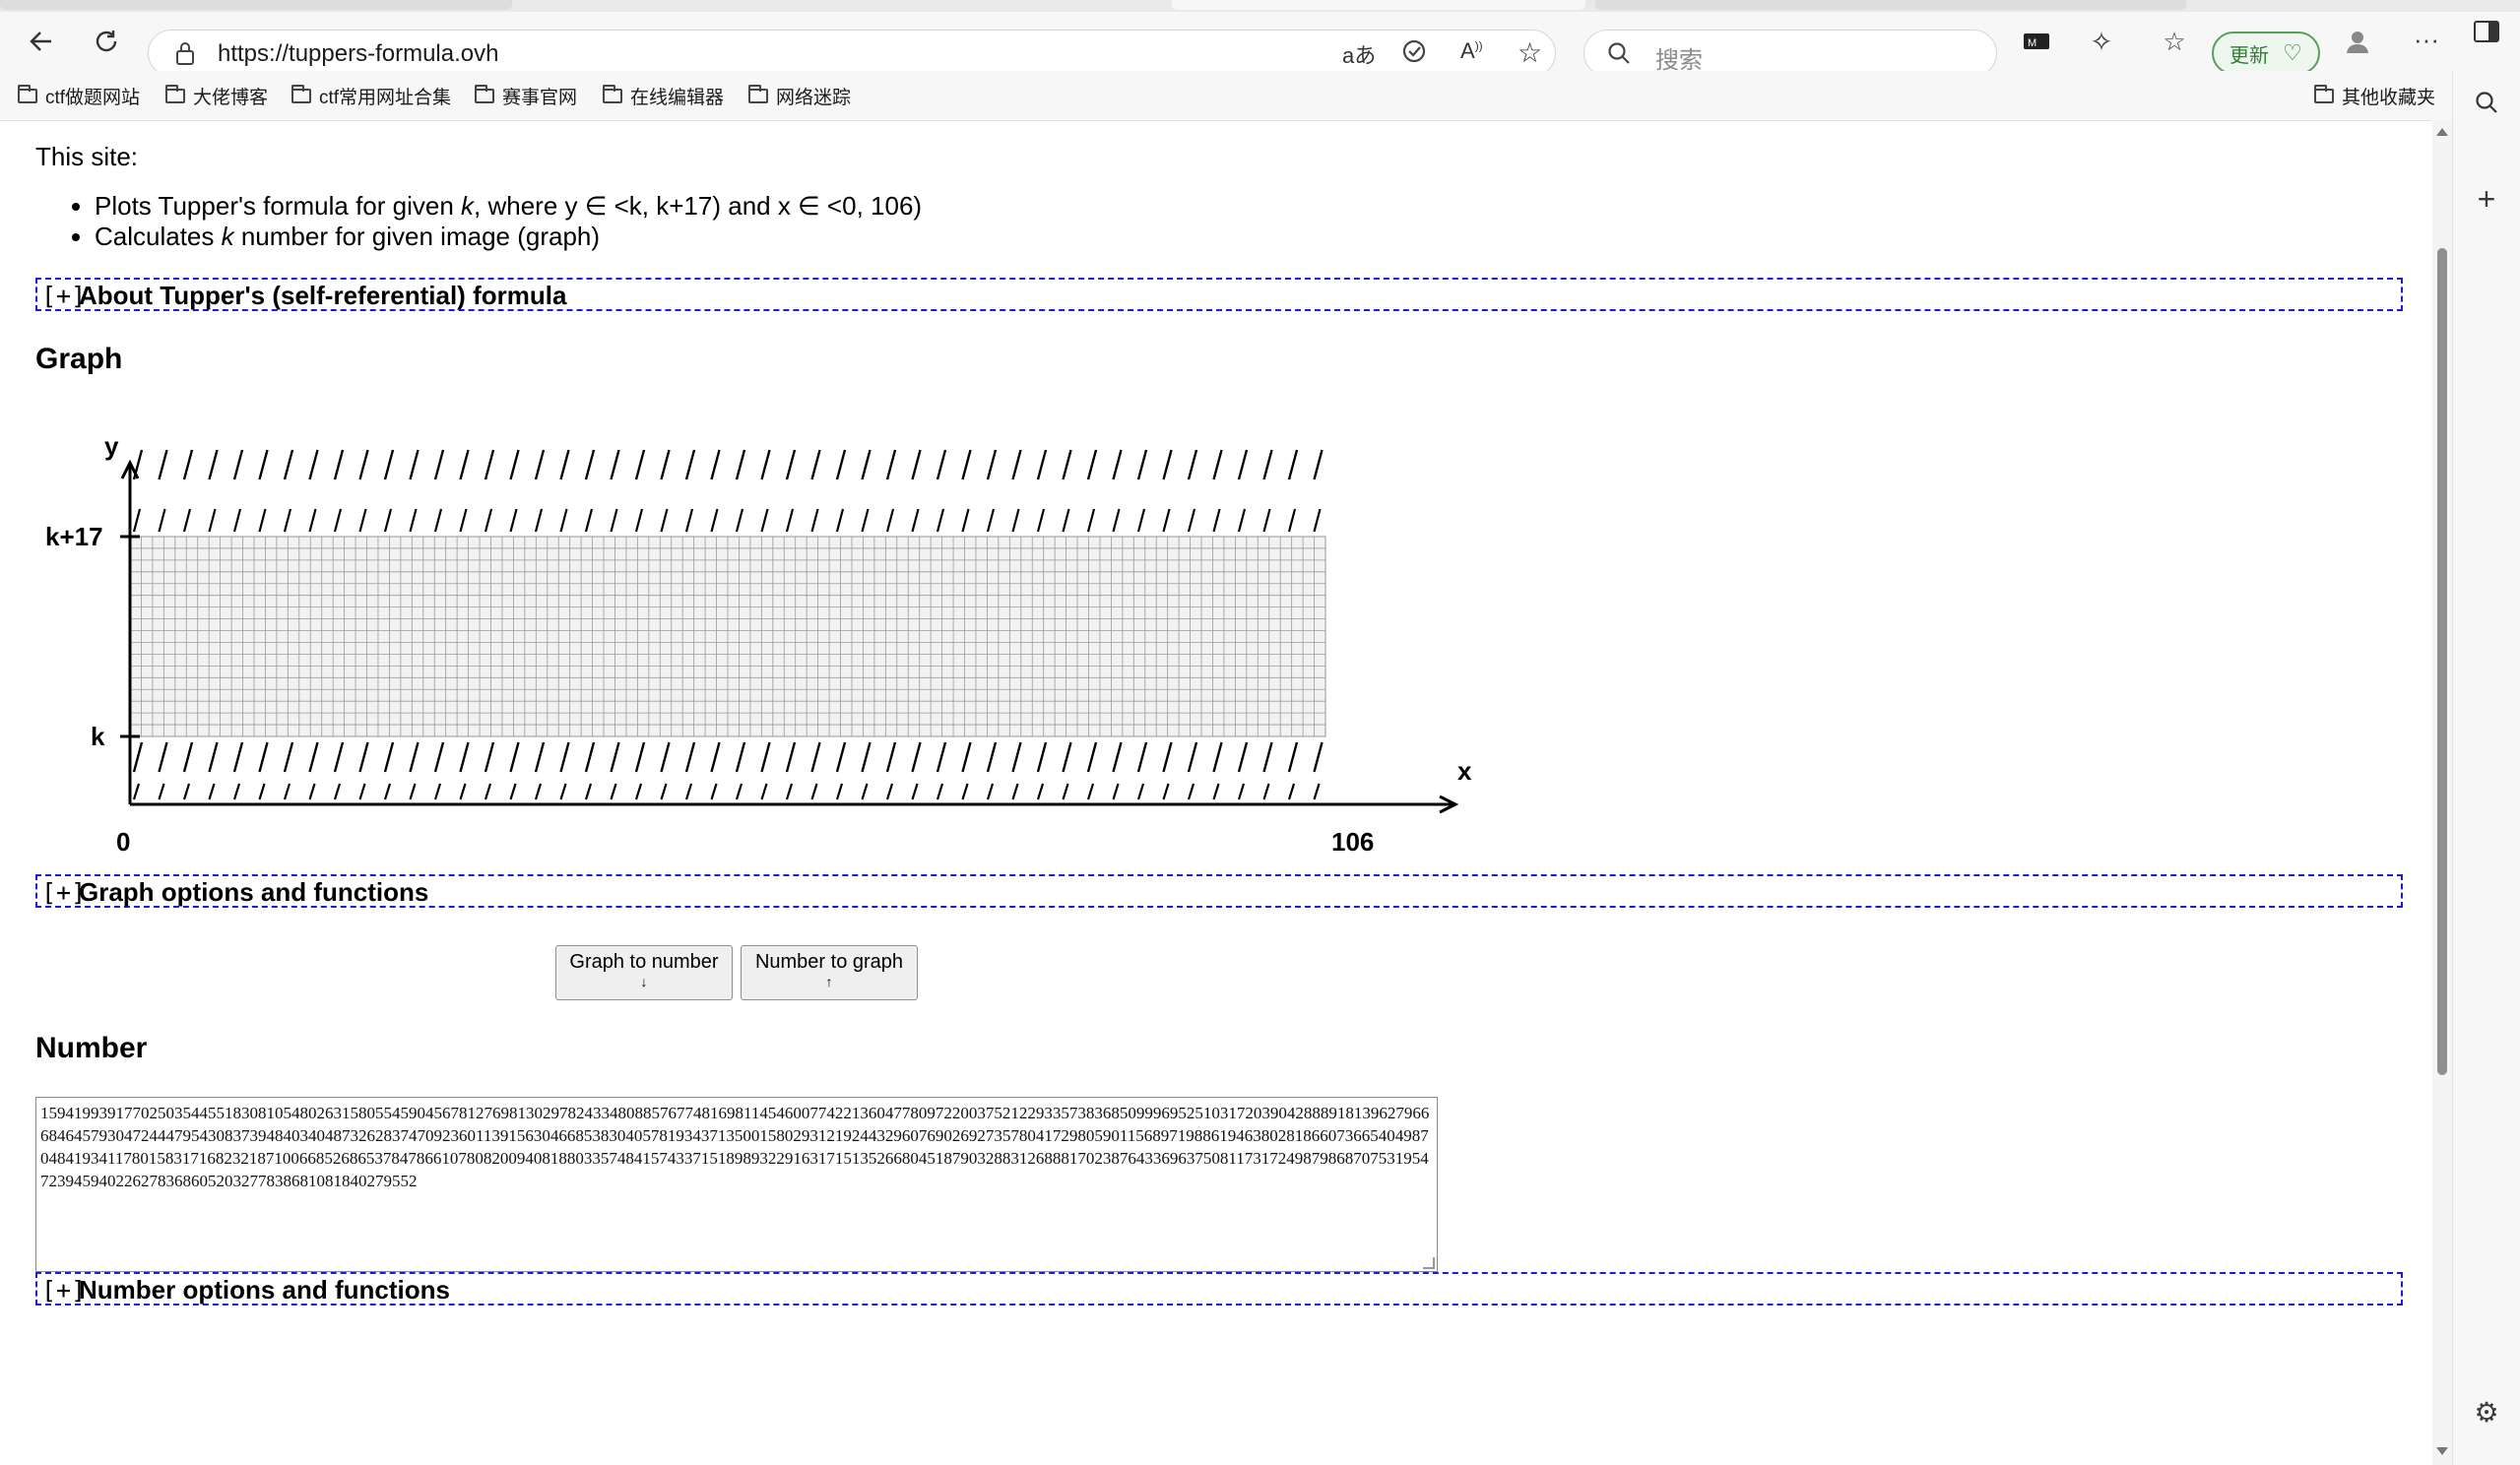 The image size is (2520, 1465). What do you see at coordinates (727, 637) in the screenshot?
I see `pixel-grid` at bounding box center [727, 637].